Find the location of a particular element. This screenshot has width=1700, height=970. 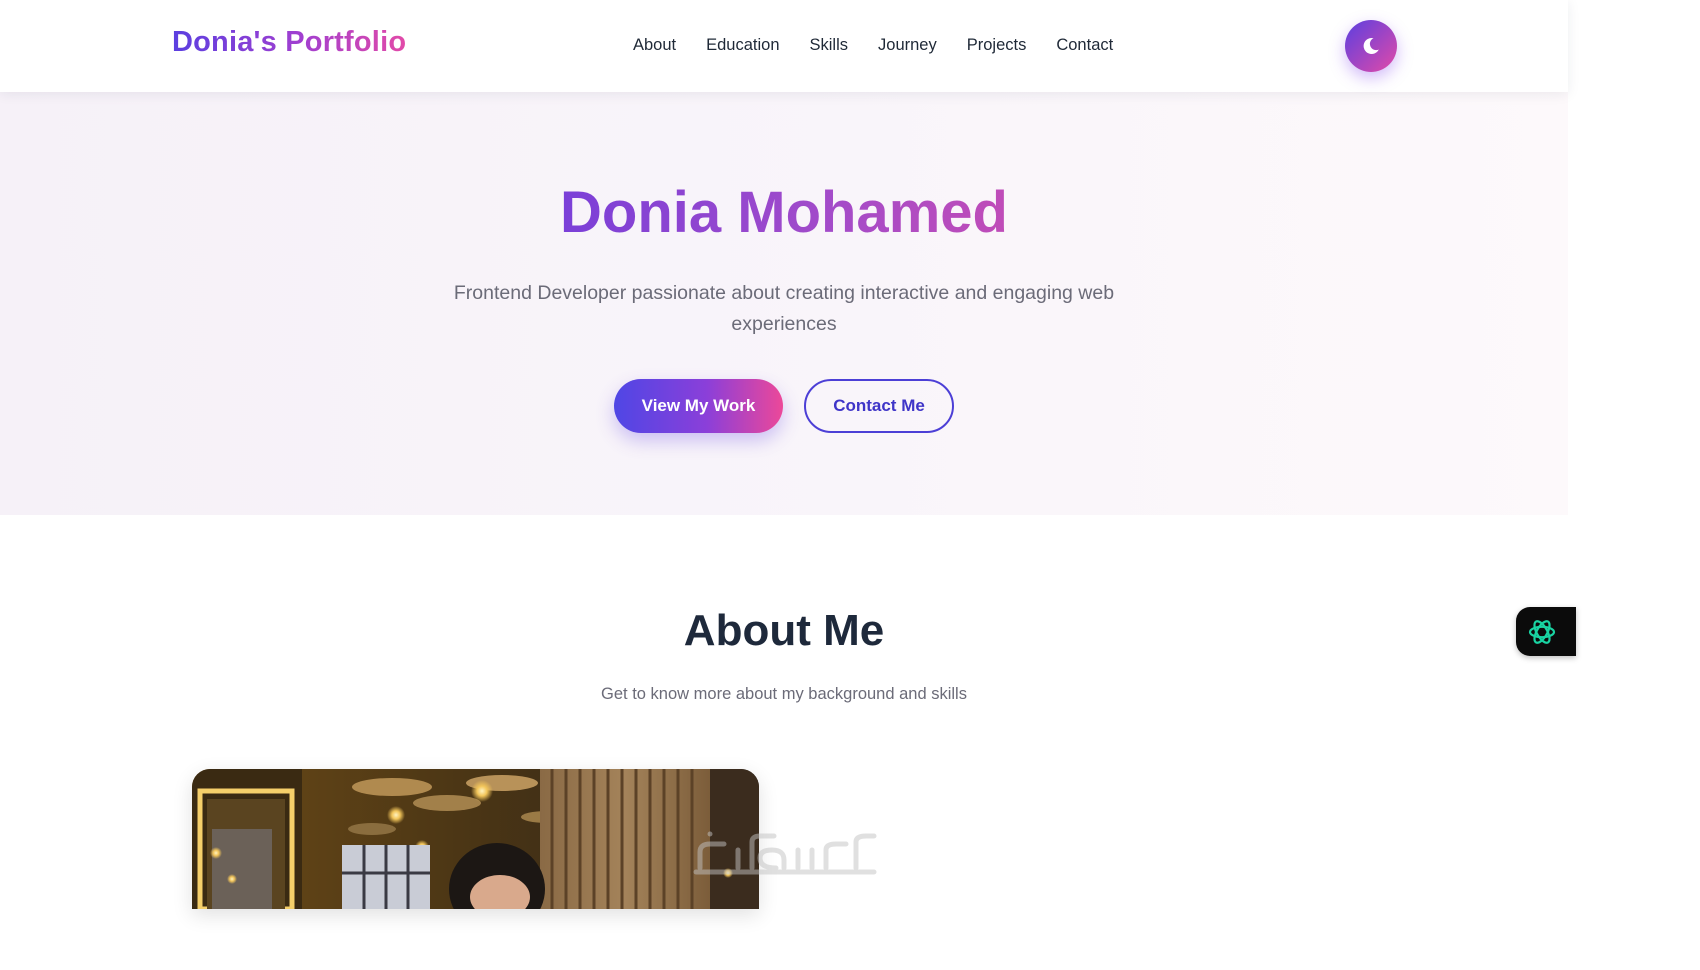

theme-toggle-button is located at coordinates (1371, 46).